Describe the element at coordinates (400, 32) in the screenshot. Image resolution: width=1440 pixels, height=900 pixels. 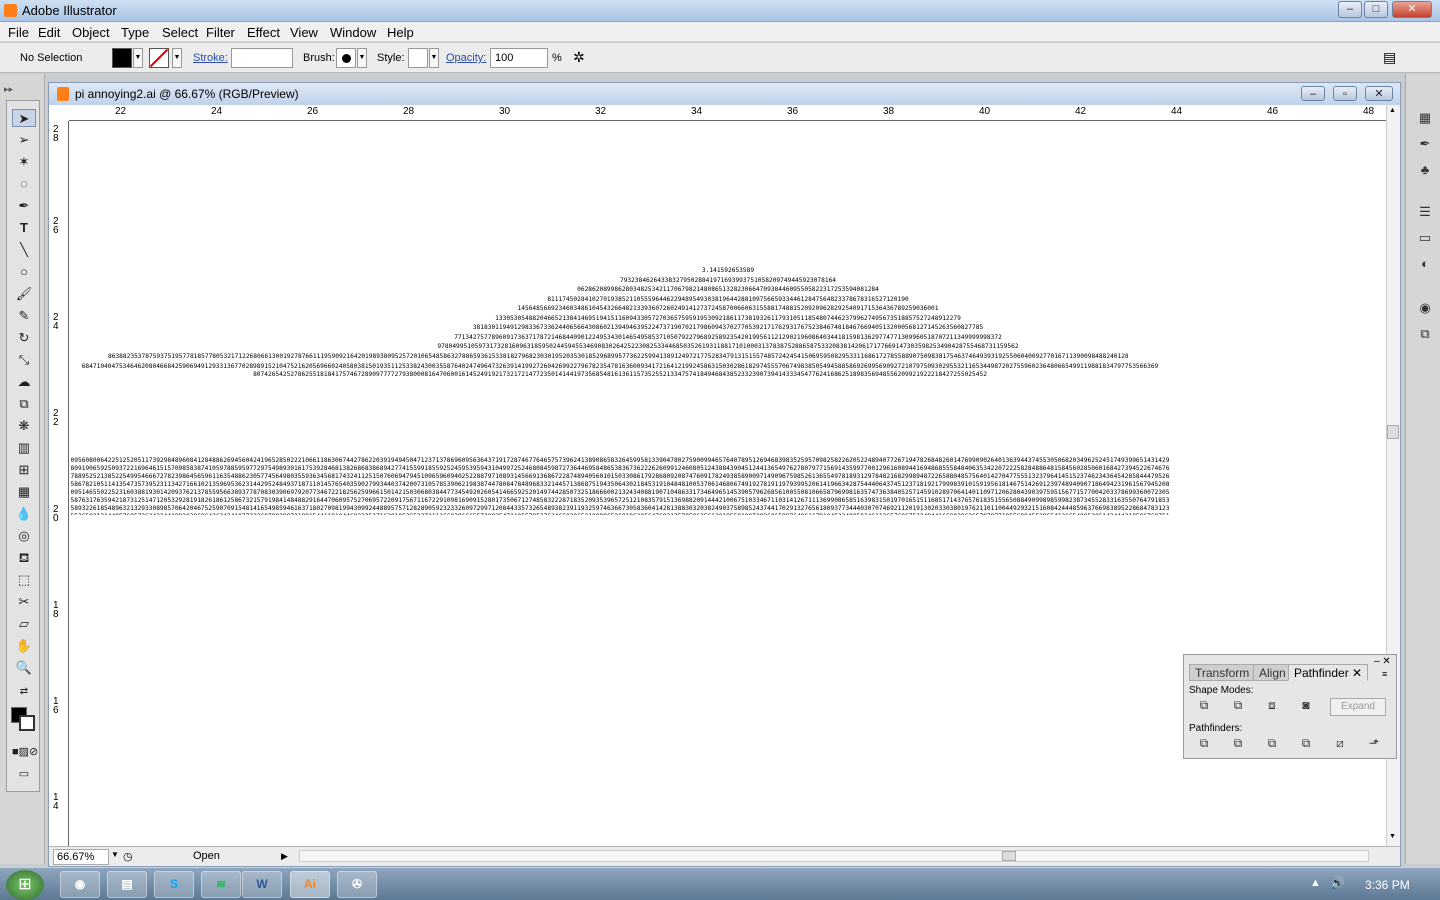
I see `menu-help: Help` at that location.